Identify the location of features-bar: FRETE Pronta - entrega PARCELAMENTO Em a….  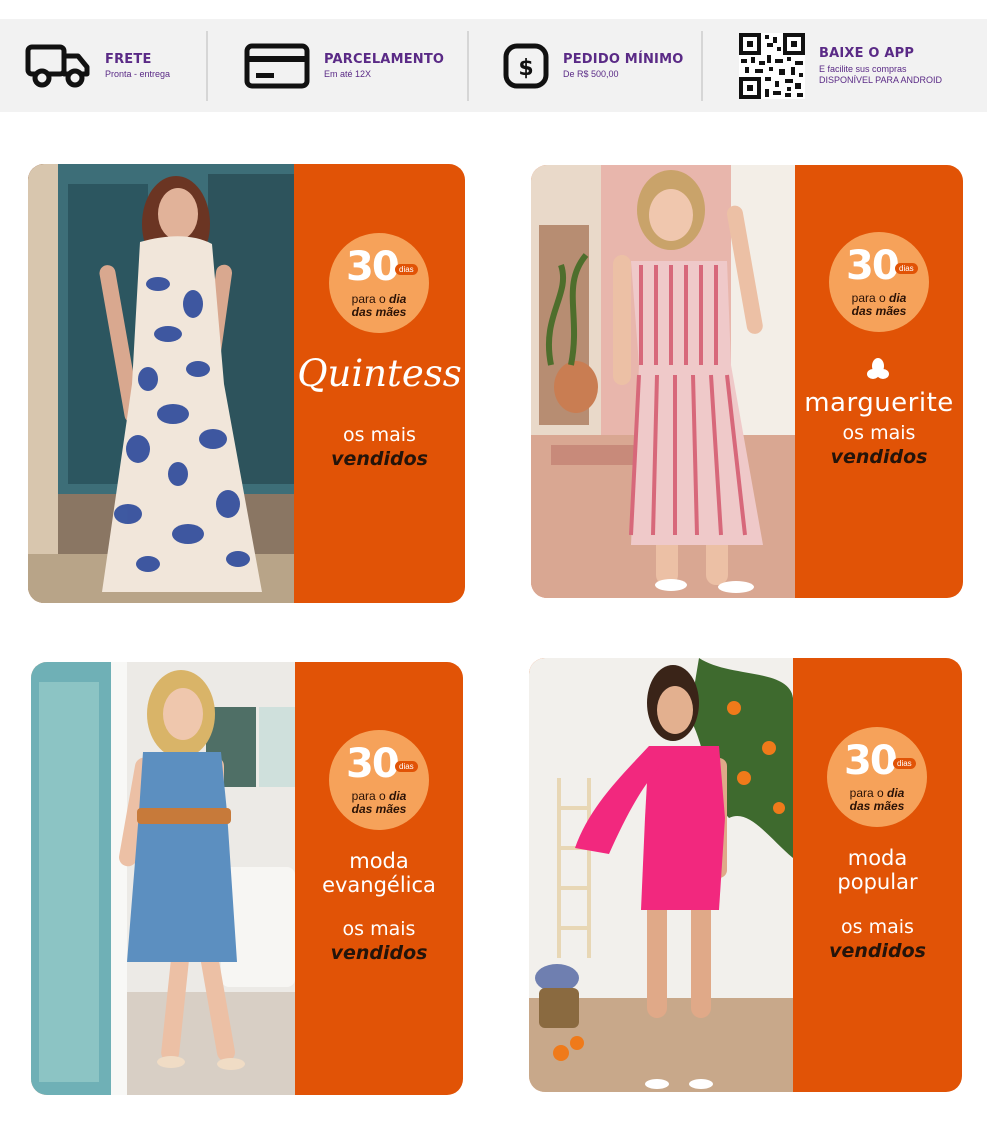
(493, 65).